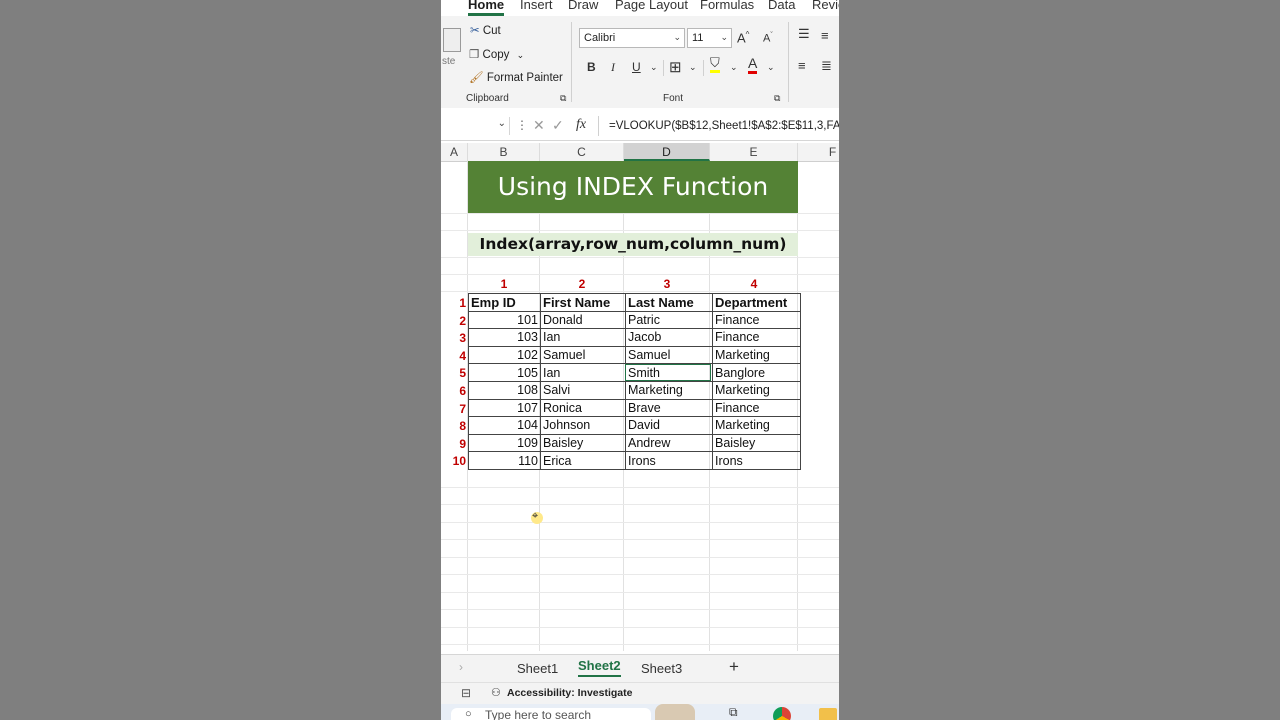 The height and width of the screenshot is (720, 1280). Describe the element at coordinates (558, 125) in the screenshot. I see `enter-icon: ✓` at that location.